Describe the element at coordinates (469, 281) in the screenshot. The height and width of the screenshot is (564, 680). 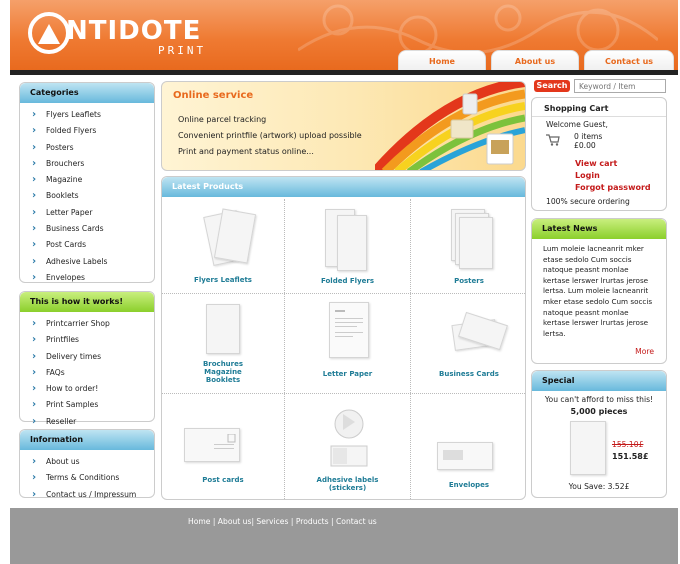
I see `product-label: Posters` at that location.